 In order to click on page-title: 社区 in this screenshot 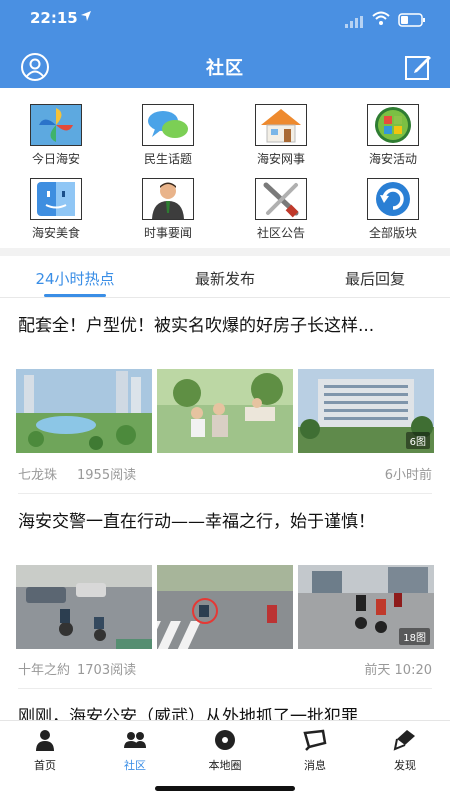, I will do `click(225, 68)`.